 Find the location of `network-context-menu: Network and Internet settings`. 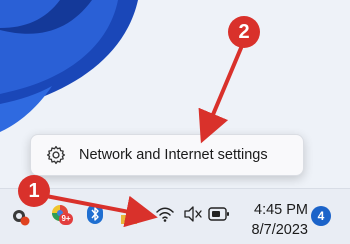

network-context-menu: Network and Internet settings is located at coordinates (167, 155).